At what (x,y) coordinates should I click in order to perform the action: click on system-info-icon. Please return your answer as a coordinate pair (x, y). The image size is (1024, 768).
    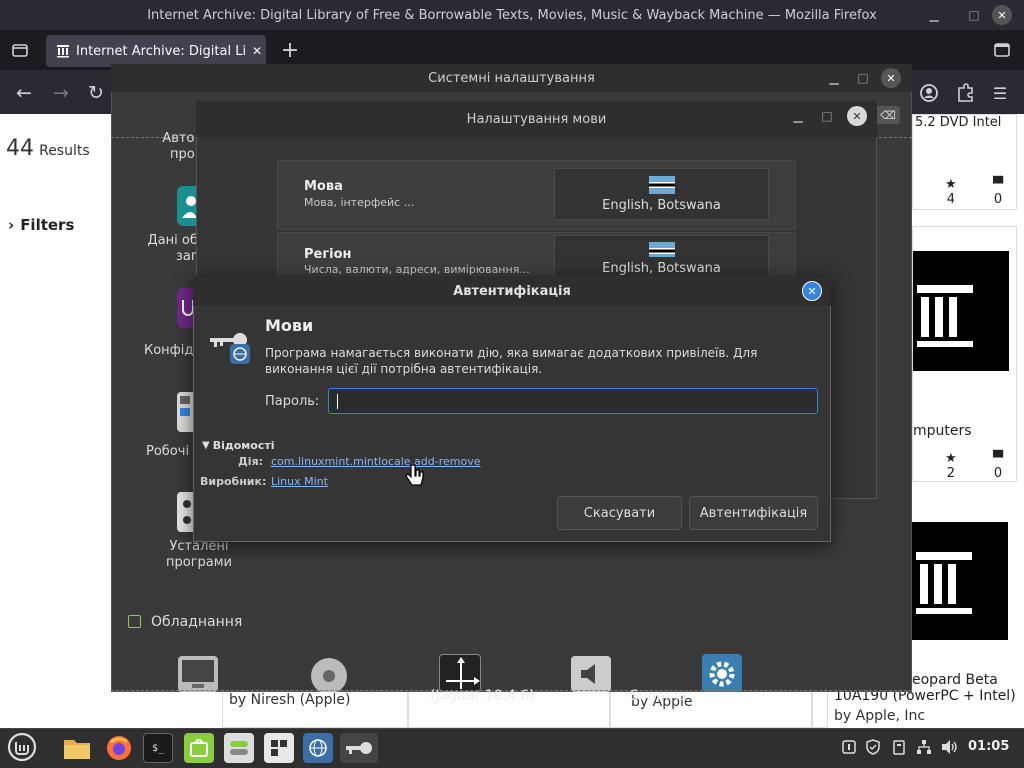
    Looking at the image, I should click on (460, 673).